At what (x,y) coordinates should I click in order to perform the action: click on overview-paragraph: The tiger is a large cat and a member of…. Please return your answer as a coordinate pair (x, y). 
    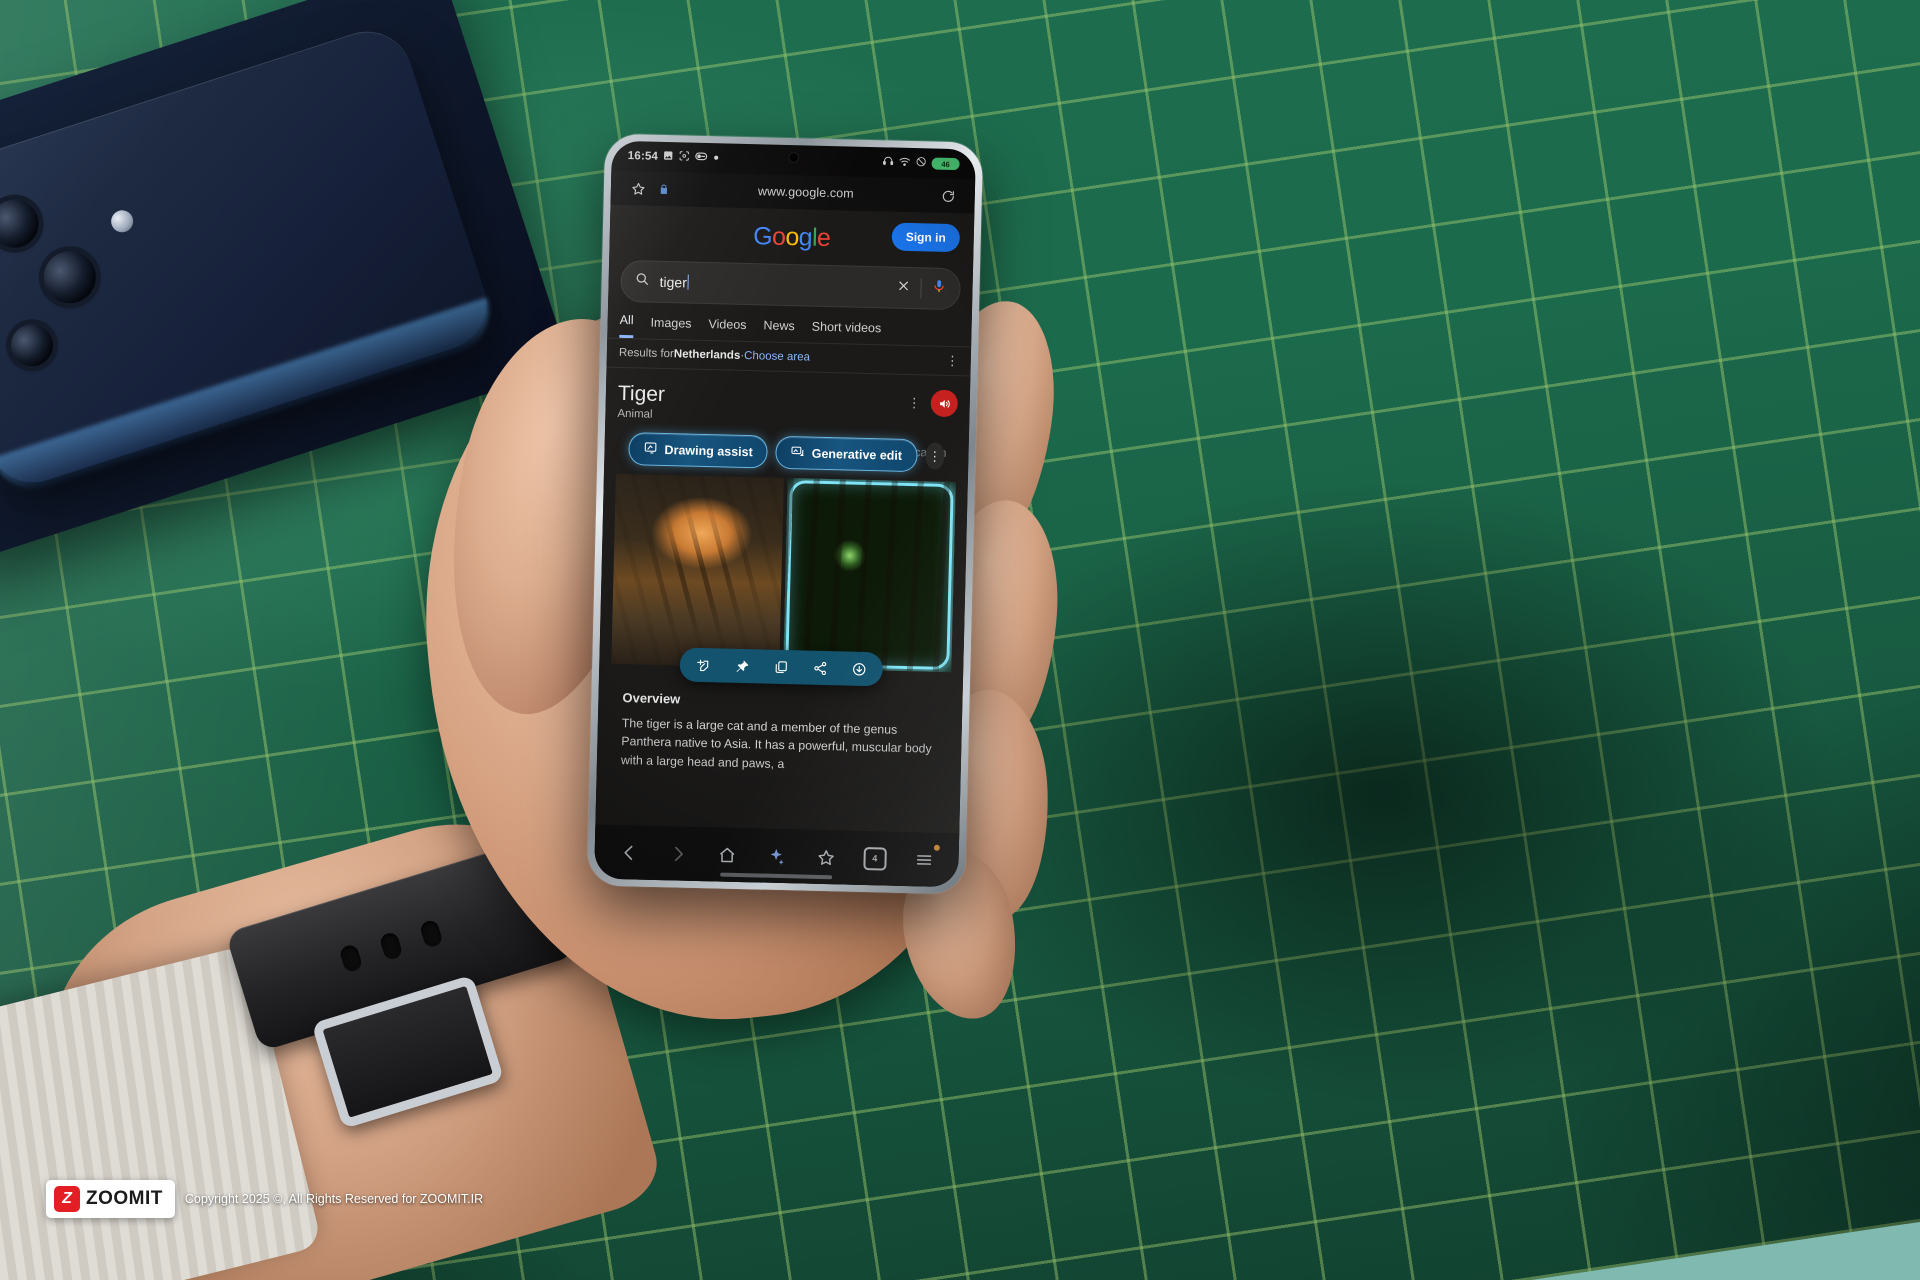
    Looking at the image, I should click on (776, 743).